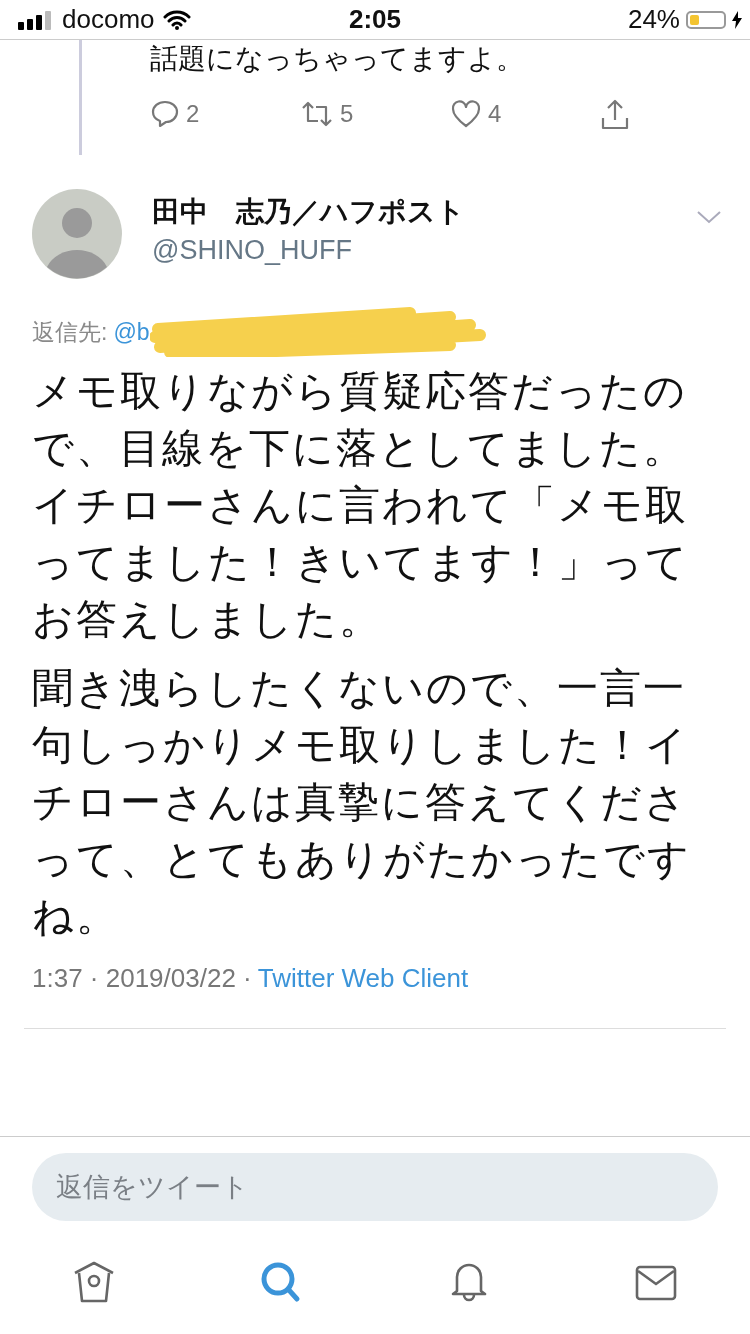 Image resolution: width=750 pixels, height=1334 pixels. What do you see at coordinates (308, 212) in the screenshot?
I see `user-name: 田中 志乃／ハフポスト` at bounding box center [308, 212].